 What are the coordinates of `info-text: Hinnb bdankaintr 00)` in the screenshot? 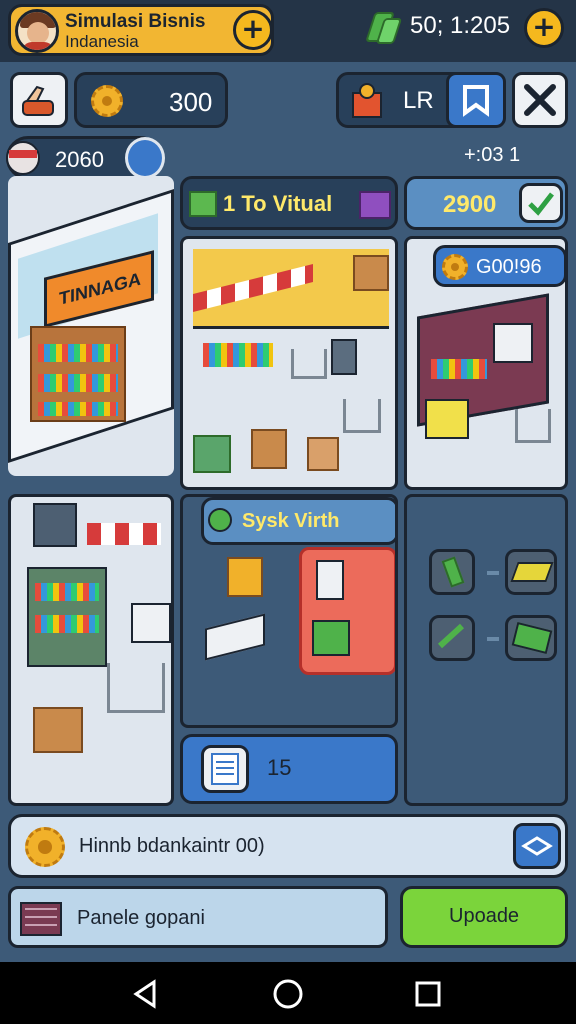 It's located at (172, 846).